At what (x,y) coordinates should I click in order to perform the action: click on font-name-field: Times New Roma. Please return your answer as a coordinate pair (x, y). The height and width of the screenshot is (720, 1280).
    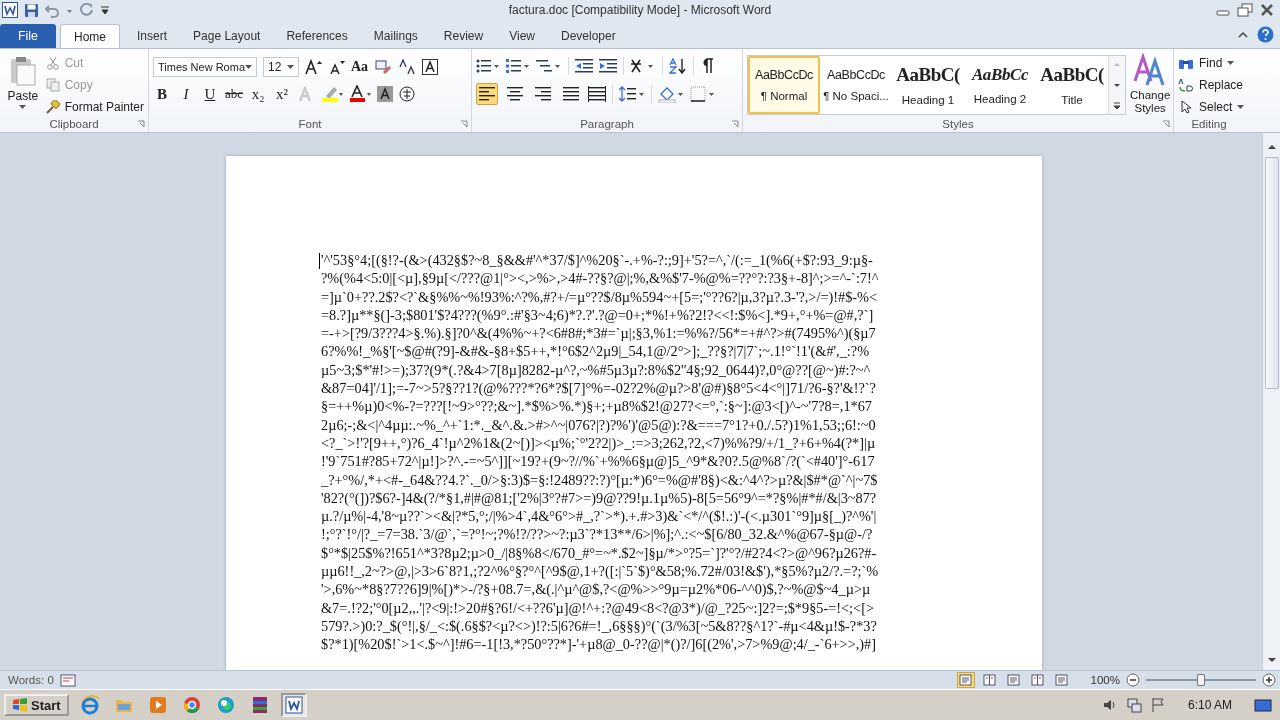
    Looking at the image, I should click on (205, 67).